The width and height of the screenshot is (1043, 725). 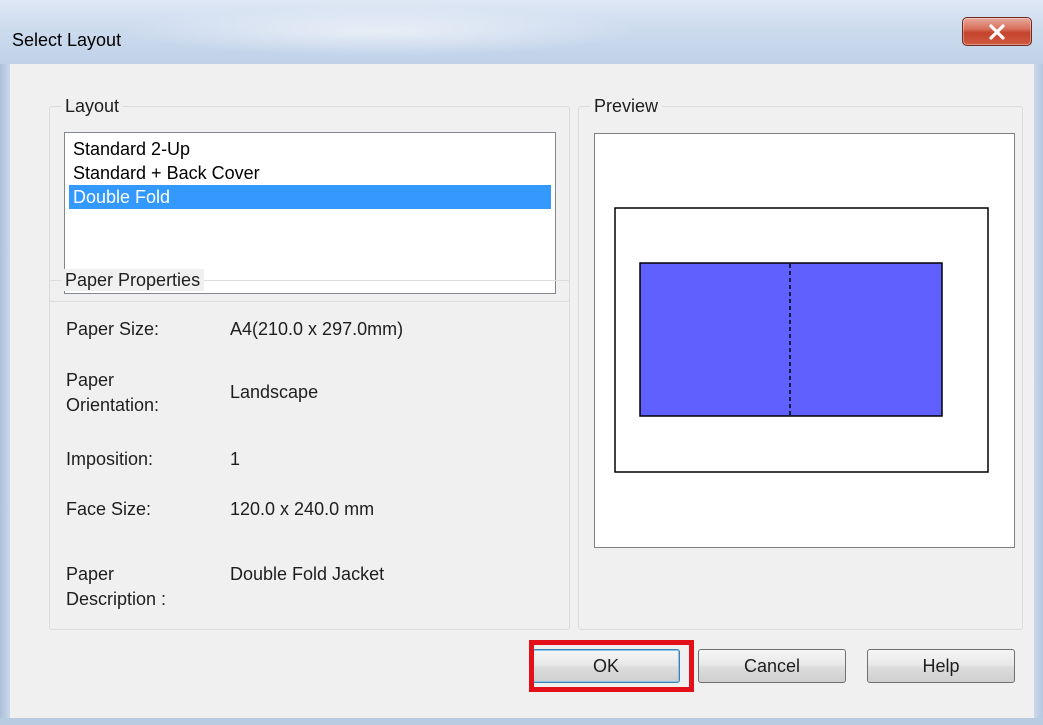 I want to click on face-size-value: 120.0 x 240.0 mm, so click(x=302, y=509).